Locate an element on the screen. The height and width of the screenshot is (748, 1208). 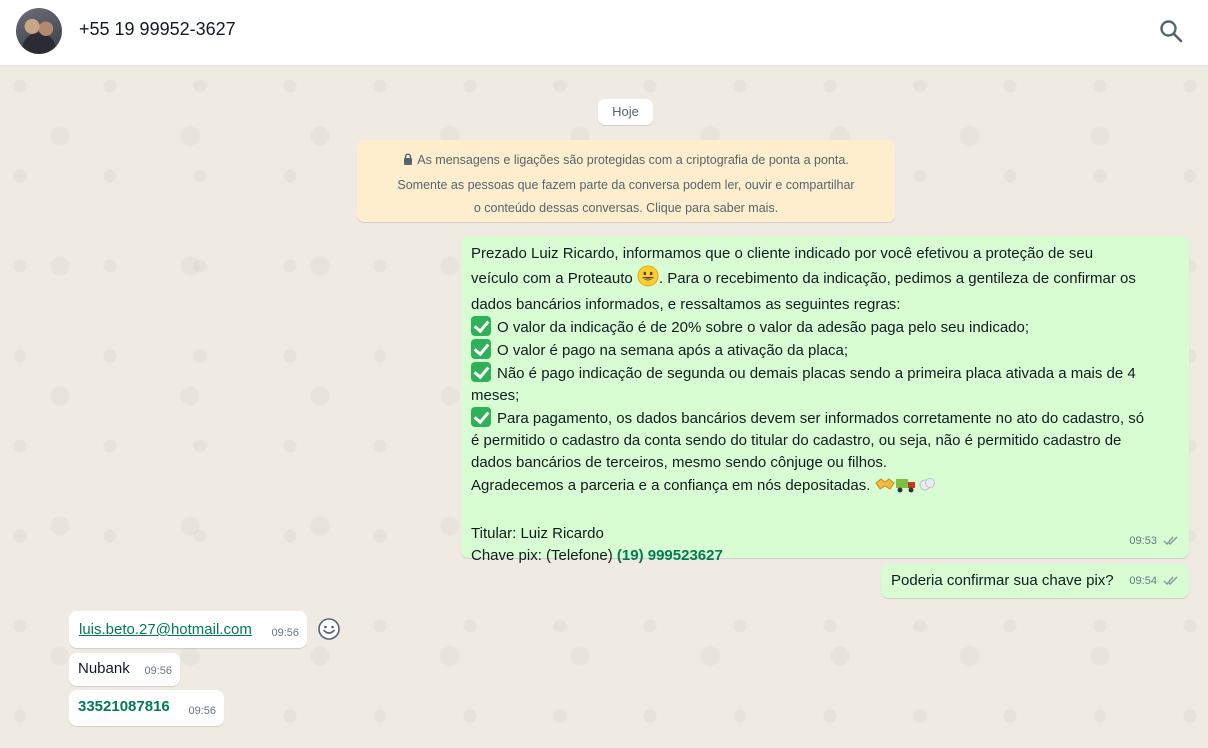
grinning-face-emoji-icon is located at coordinates (648, 279).